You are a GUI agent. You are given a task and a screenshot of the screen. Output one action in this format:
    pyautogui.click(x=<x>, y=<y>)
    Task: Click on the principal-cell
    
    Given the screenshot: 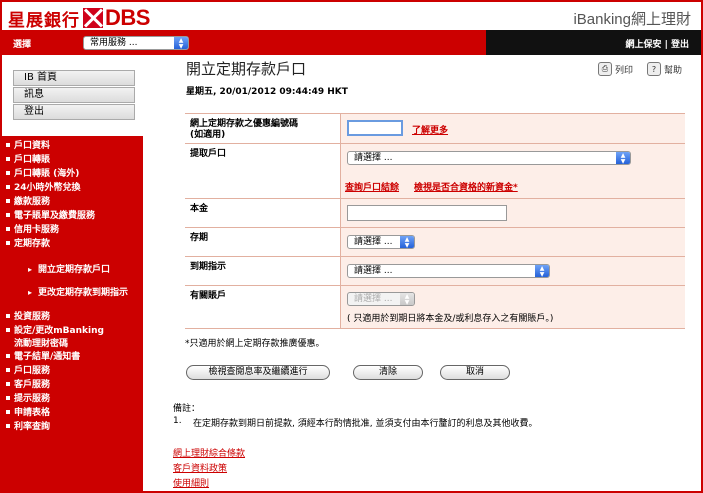 What is the action you would take?
    pyautogui.click(x=512, y=213)
    